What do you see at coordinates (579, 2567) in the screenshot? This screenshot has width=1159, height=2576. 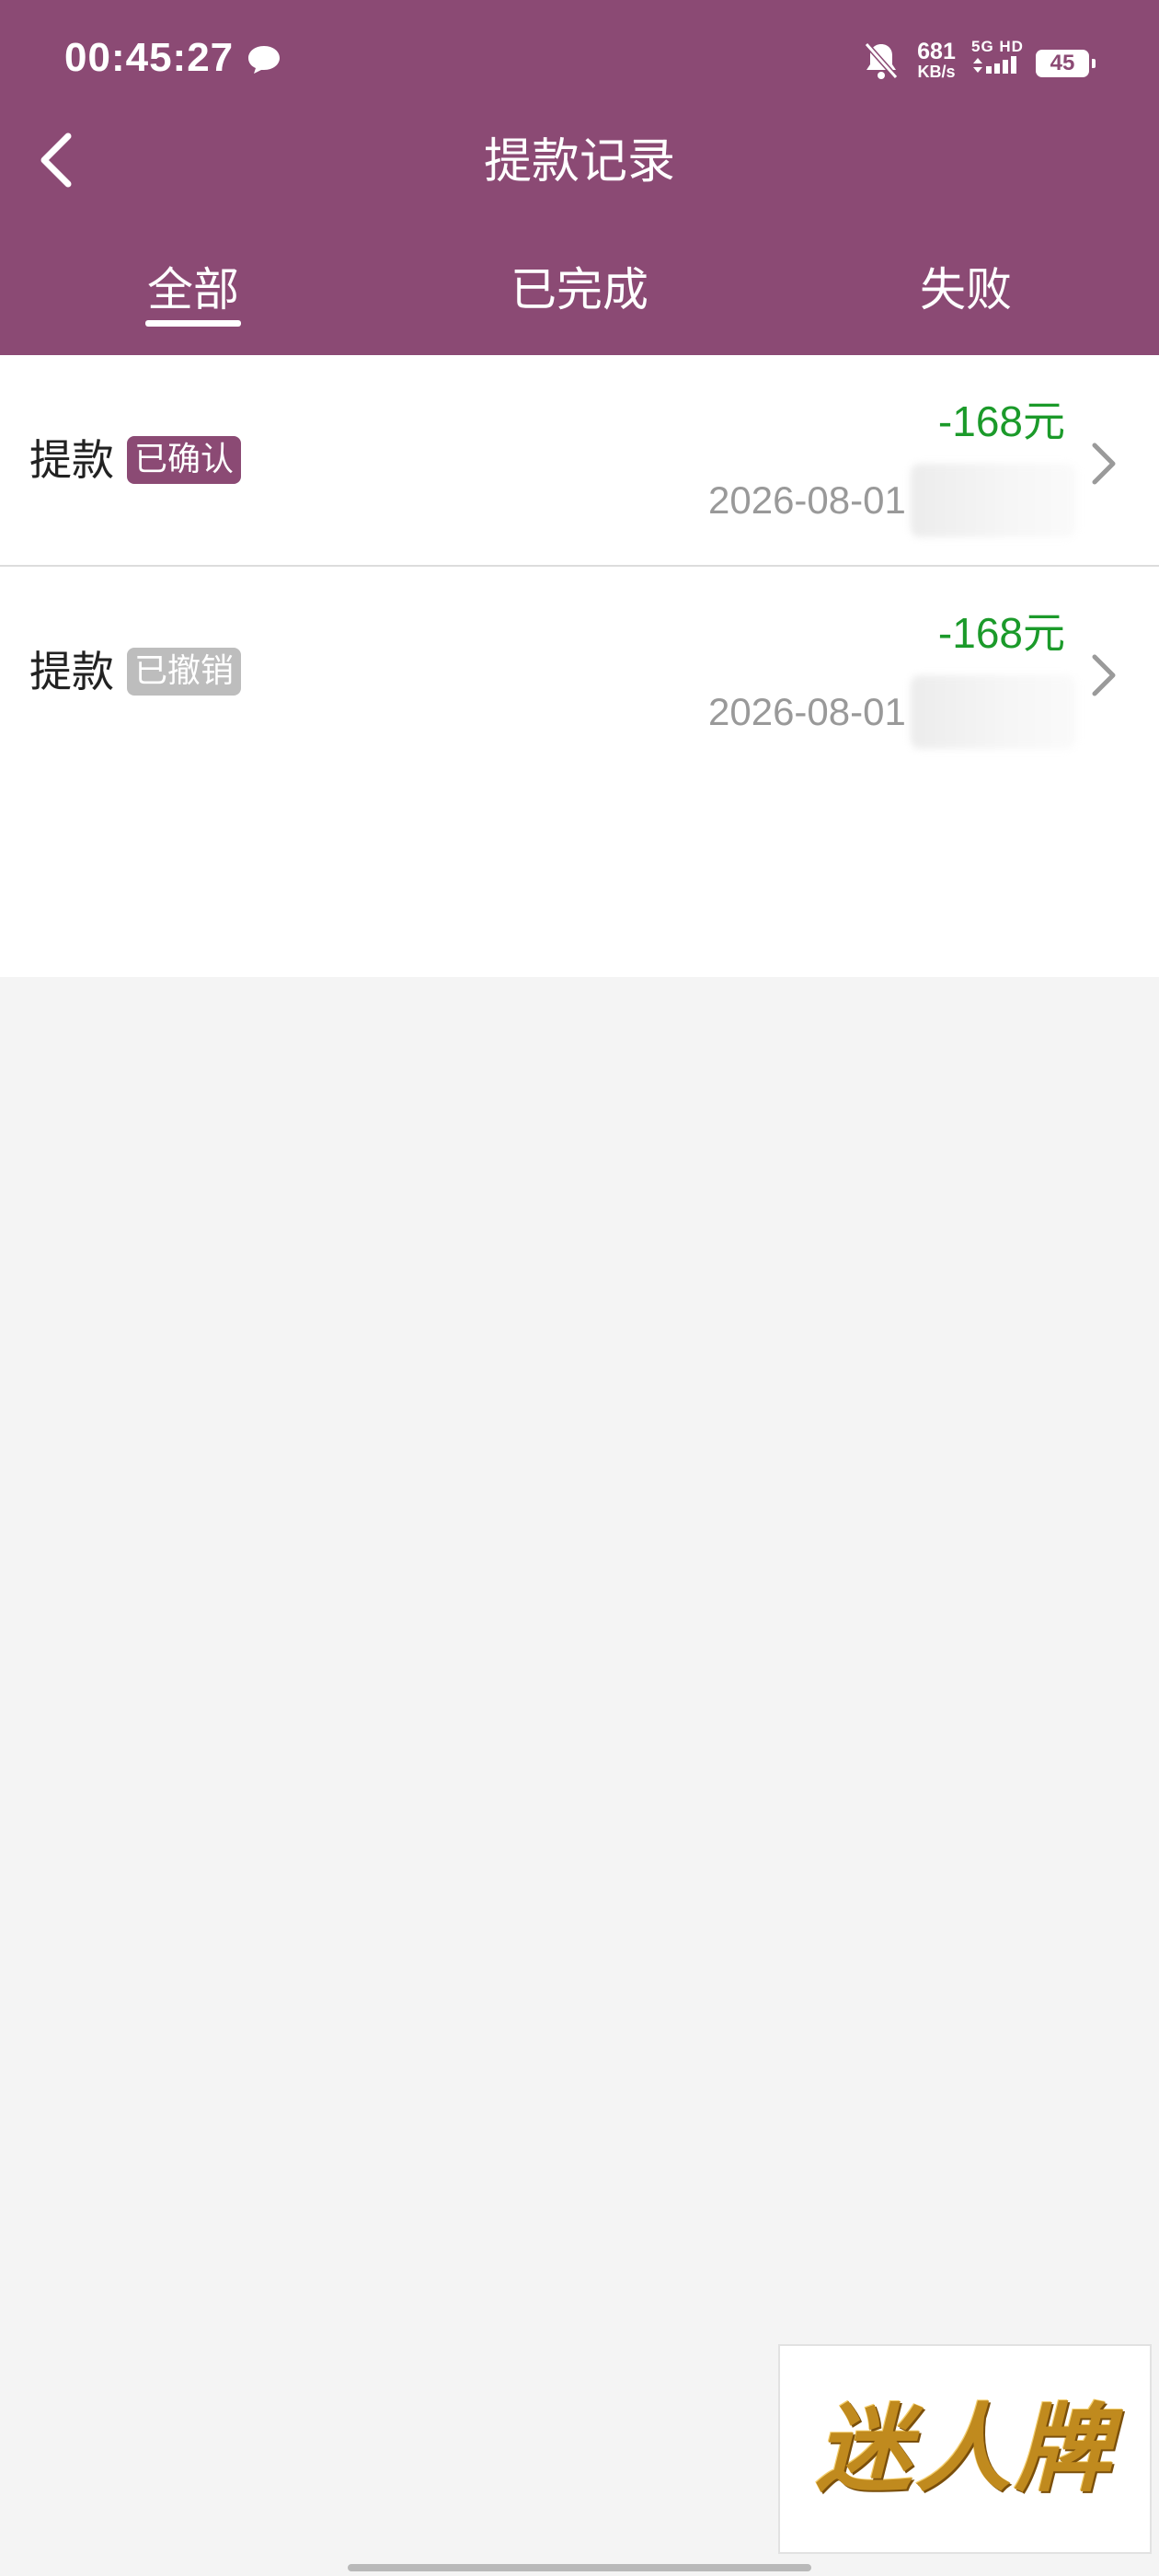 I see `home-indicator` at bounding box center [579, 2567].